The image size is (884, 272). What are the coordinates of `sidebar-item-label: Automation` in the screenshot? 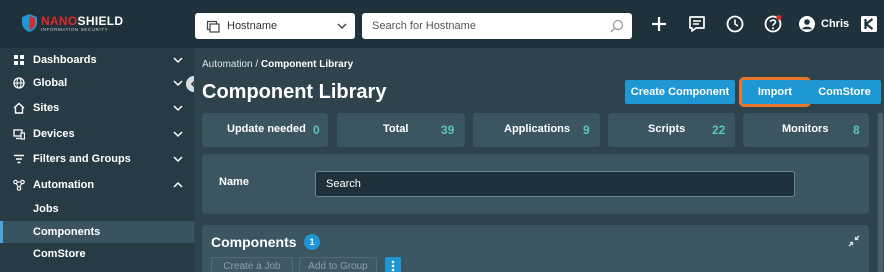 It's located at (64, 185).